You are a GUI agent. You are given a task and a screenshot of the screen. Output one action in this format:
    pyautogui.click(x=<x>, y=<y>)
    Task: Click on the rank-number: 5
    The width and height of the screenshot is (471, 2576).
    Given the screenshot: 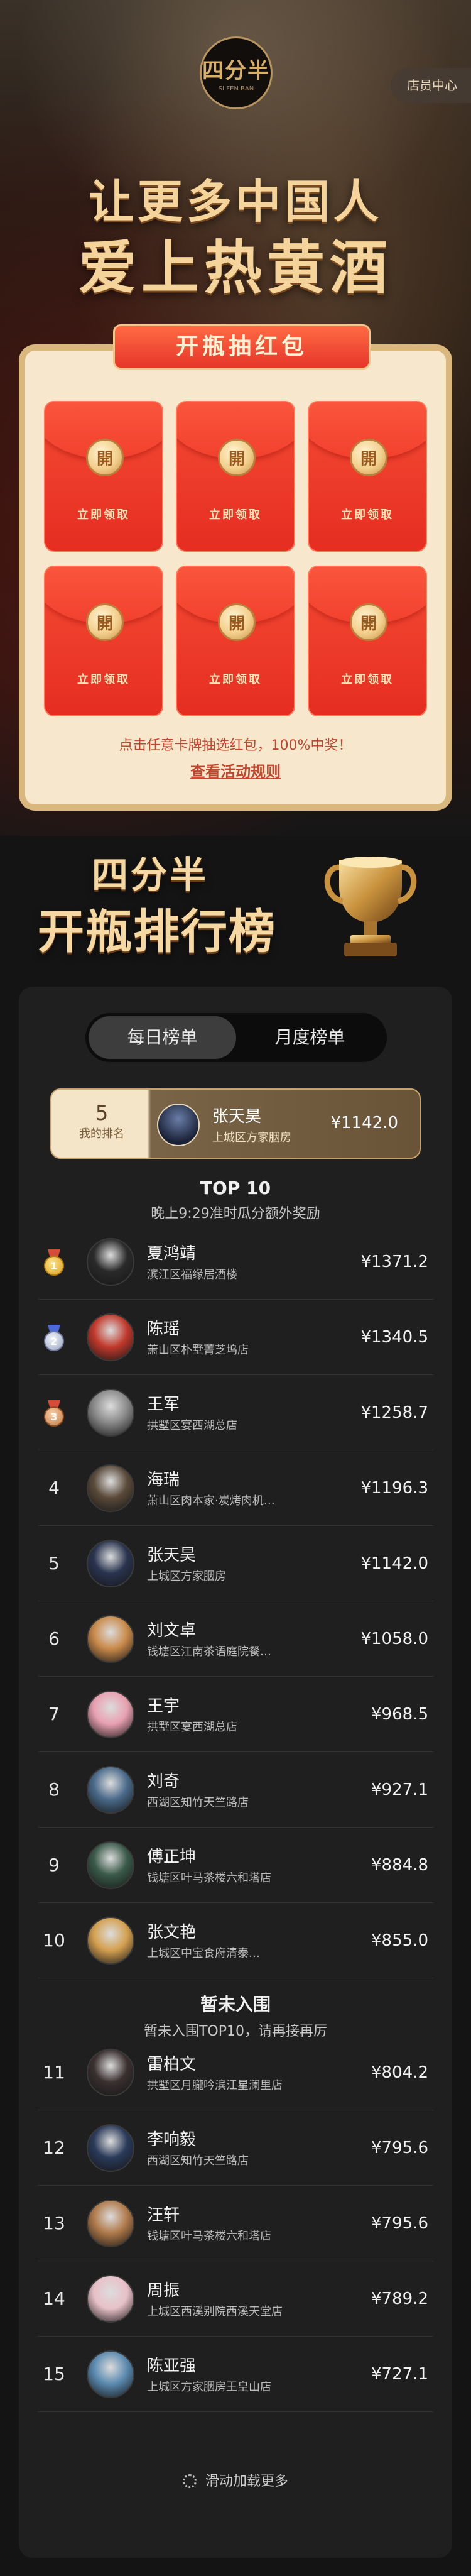 What is the action you would take?
    pyautogui.click(x=54, y=1563)
    